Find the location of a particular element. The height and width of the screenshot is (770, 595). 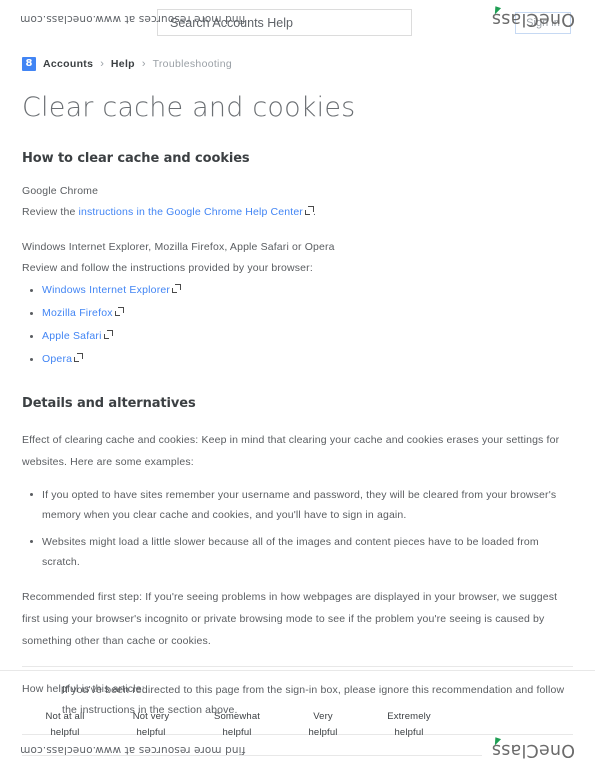

rating-option-line1: Extremely is located at coordinates (409, 716).